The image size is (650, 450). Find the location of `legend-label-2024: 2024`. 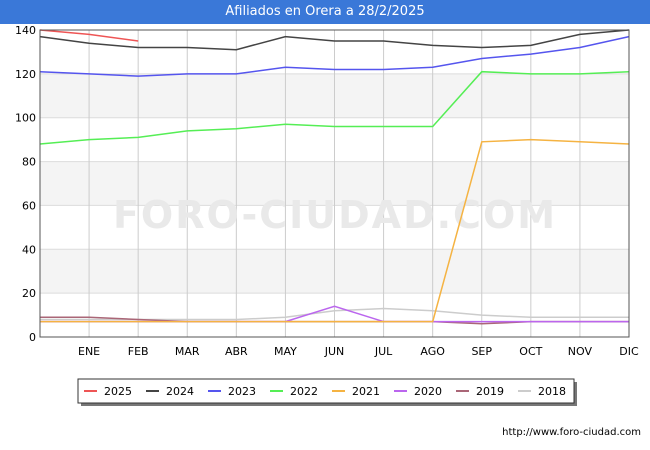

legend-label-2024: 2024 is located at coordinates (180, 391).